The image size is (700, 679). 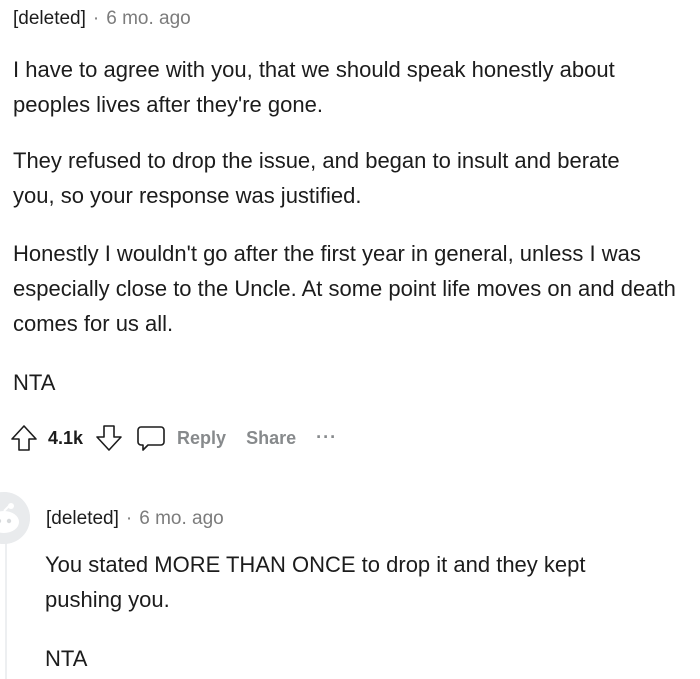 What do you see at coordinates (109, 438) in the screenshot?
I see `downvote-icon` at bounding box center [109, 438].